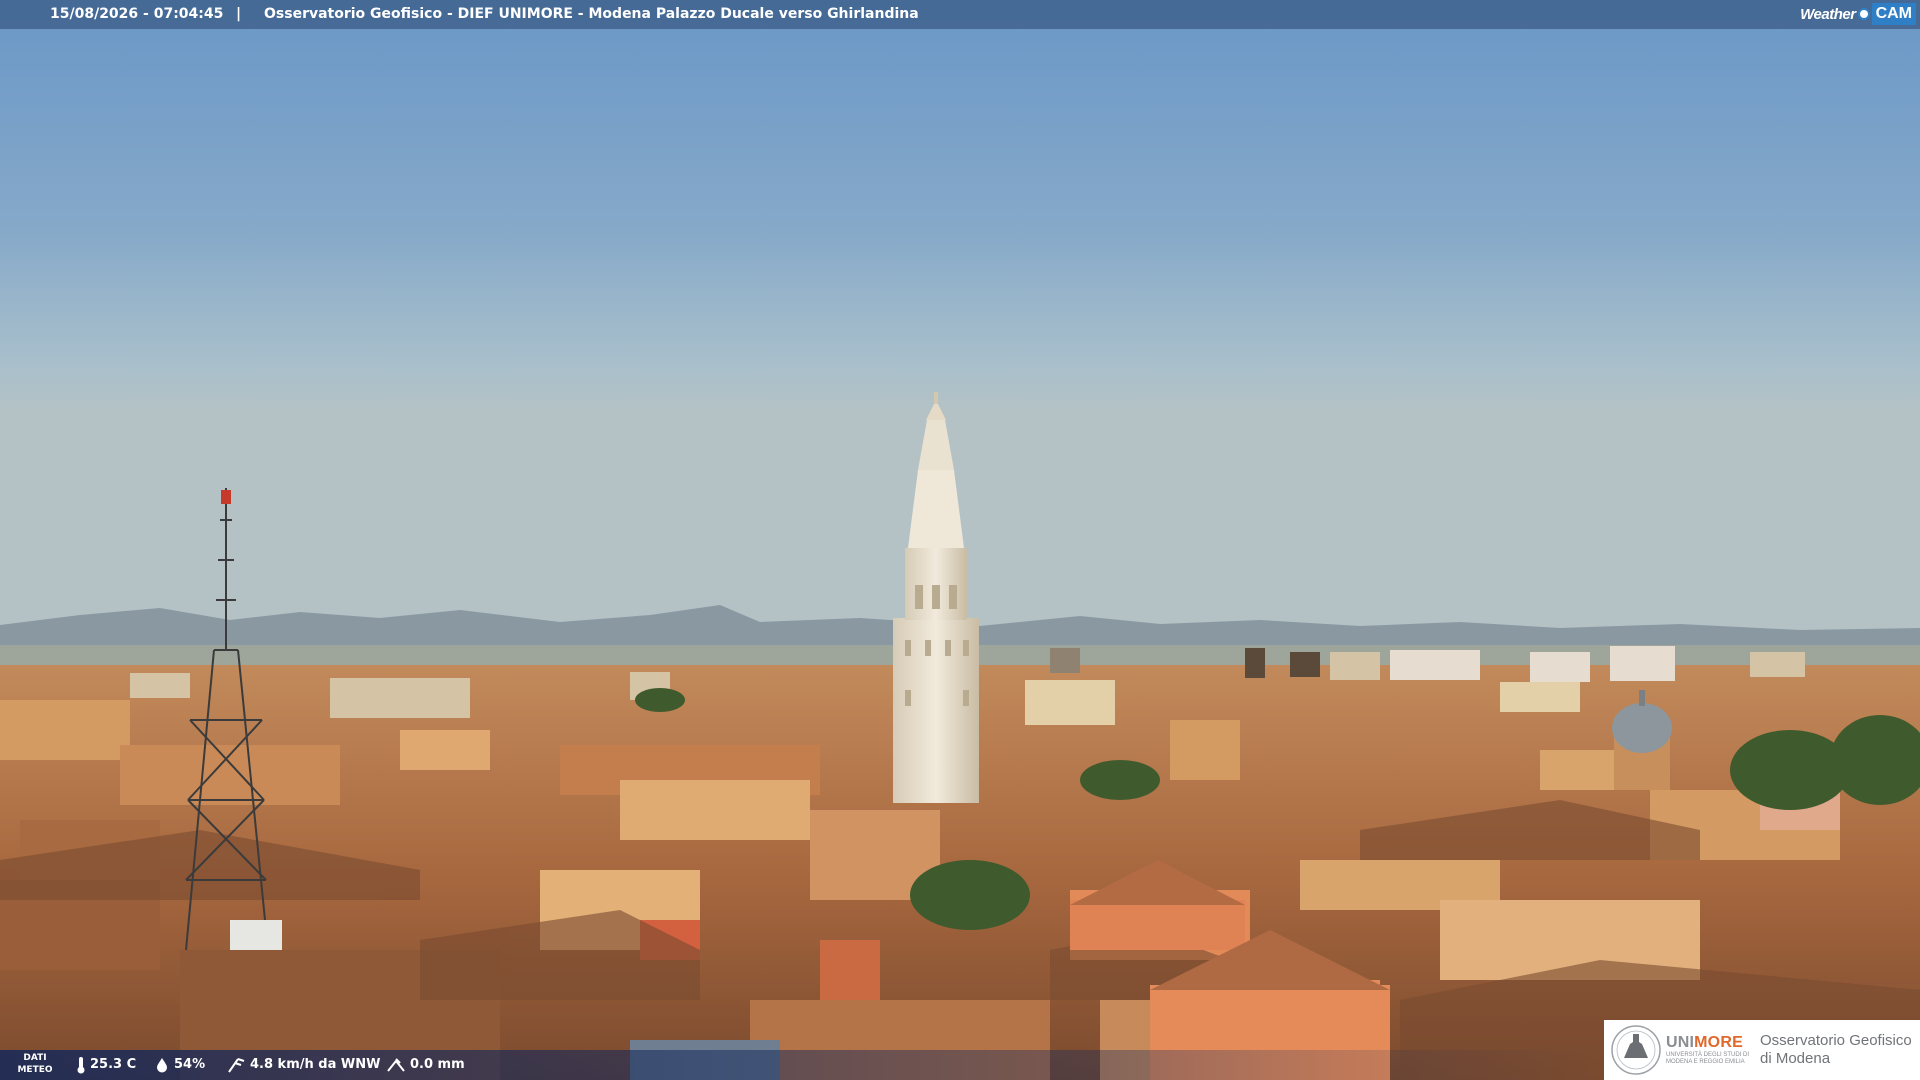  I want to click on humidity-readout: 54%, so click(179, 1065).